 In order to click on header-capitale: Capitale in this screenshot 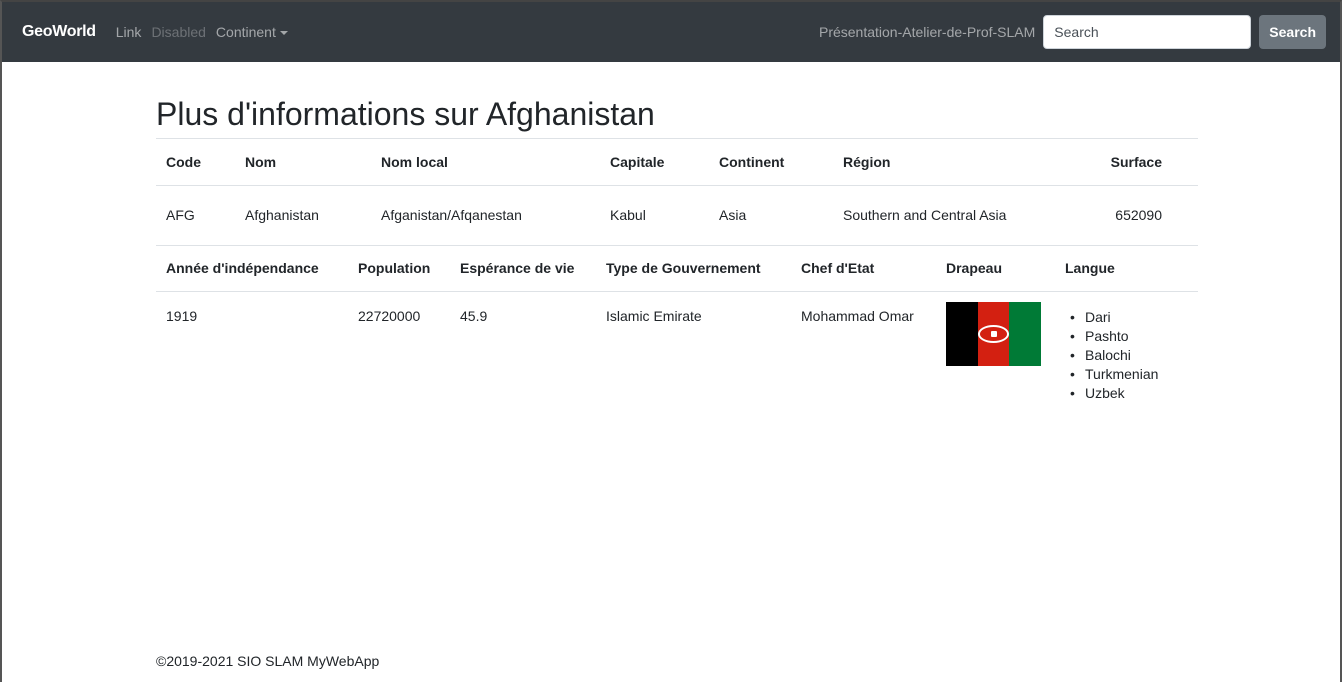, I will do `click(654, 162)`.